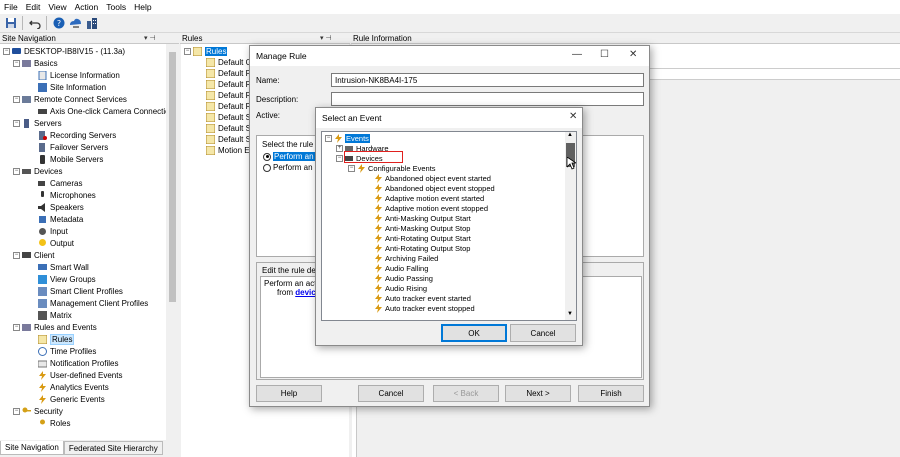 Image resolution: width=900 pixels, height=457 pixels. What do you see at coordinates (339, 148) in the screenshot?
I see `expand-icon: +` at bounding box center [339, 148].